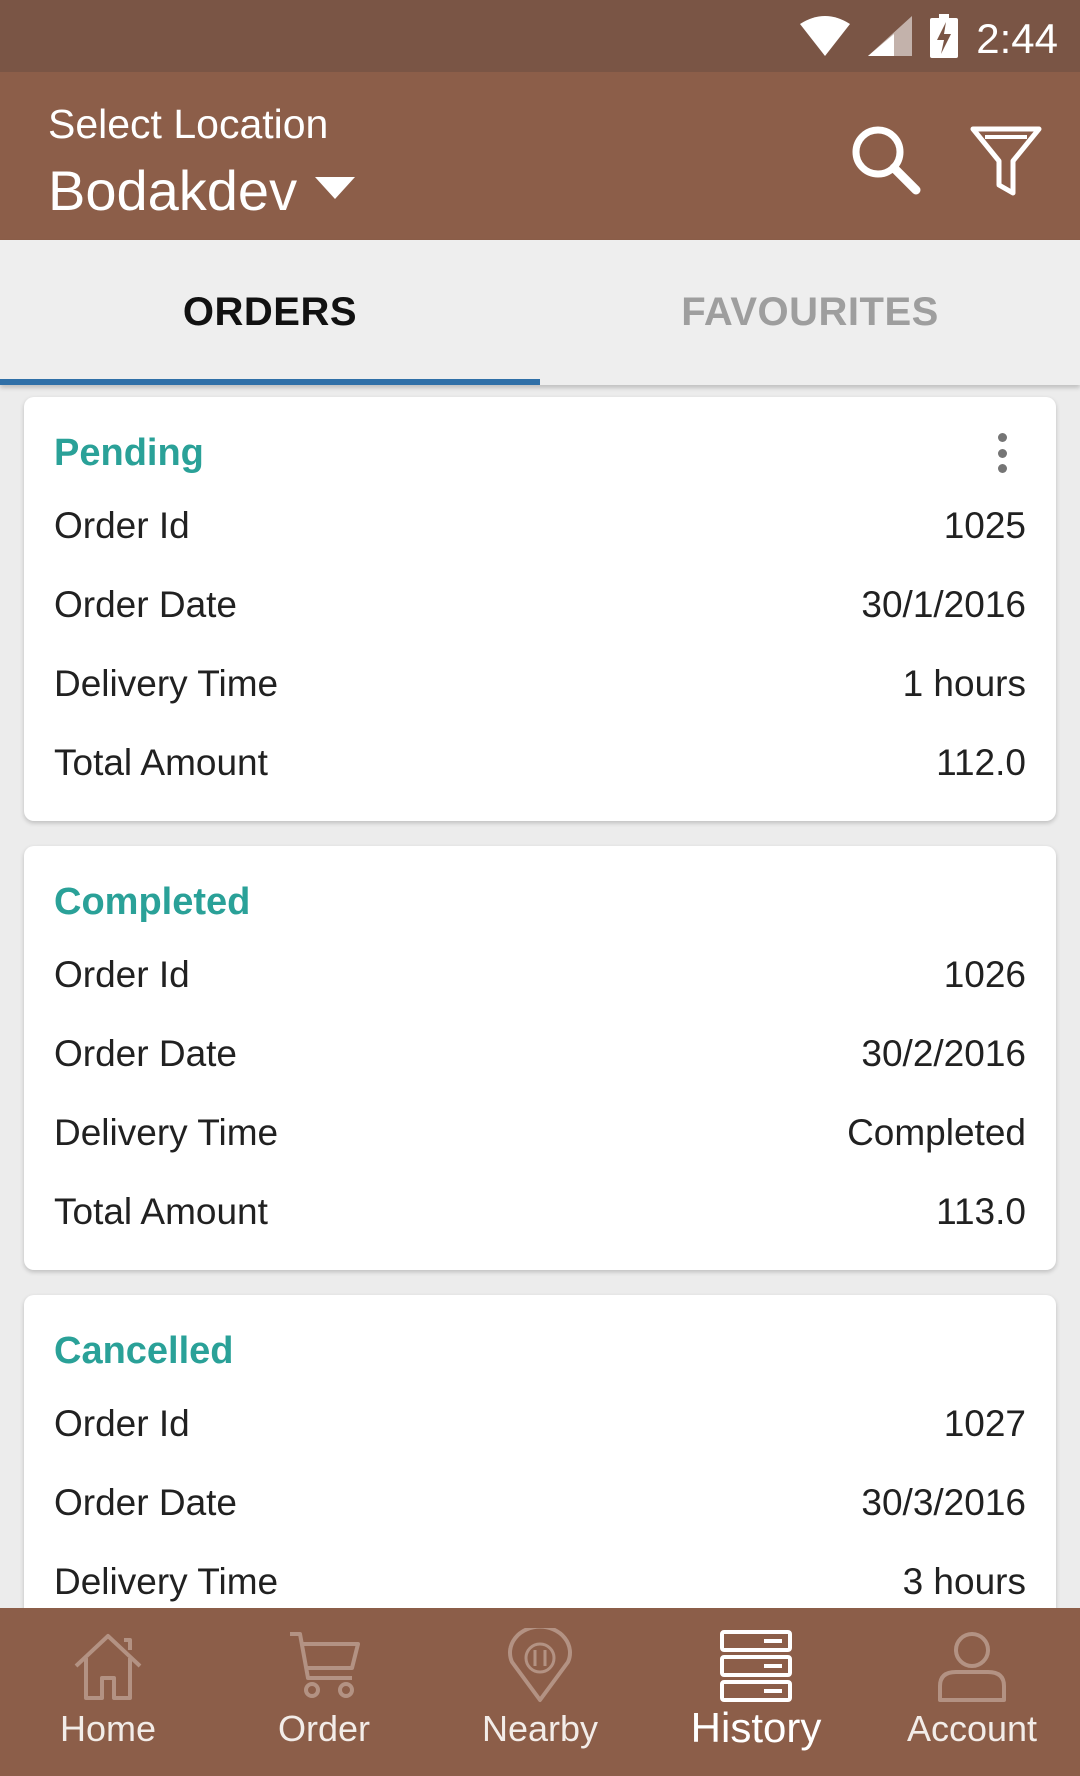 The image size is (1080, 1776). I want to click on order-row: Delivery Time Completed, so click(540, 1133).